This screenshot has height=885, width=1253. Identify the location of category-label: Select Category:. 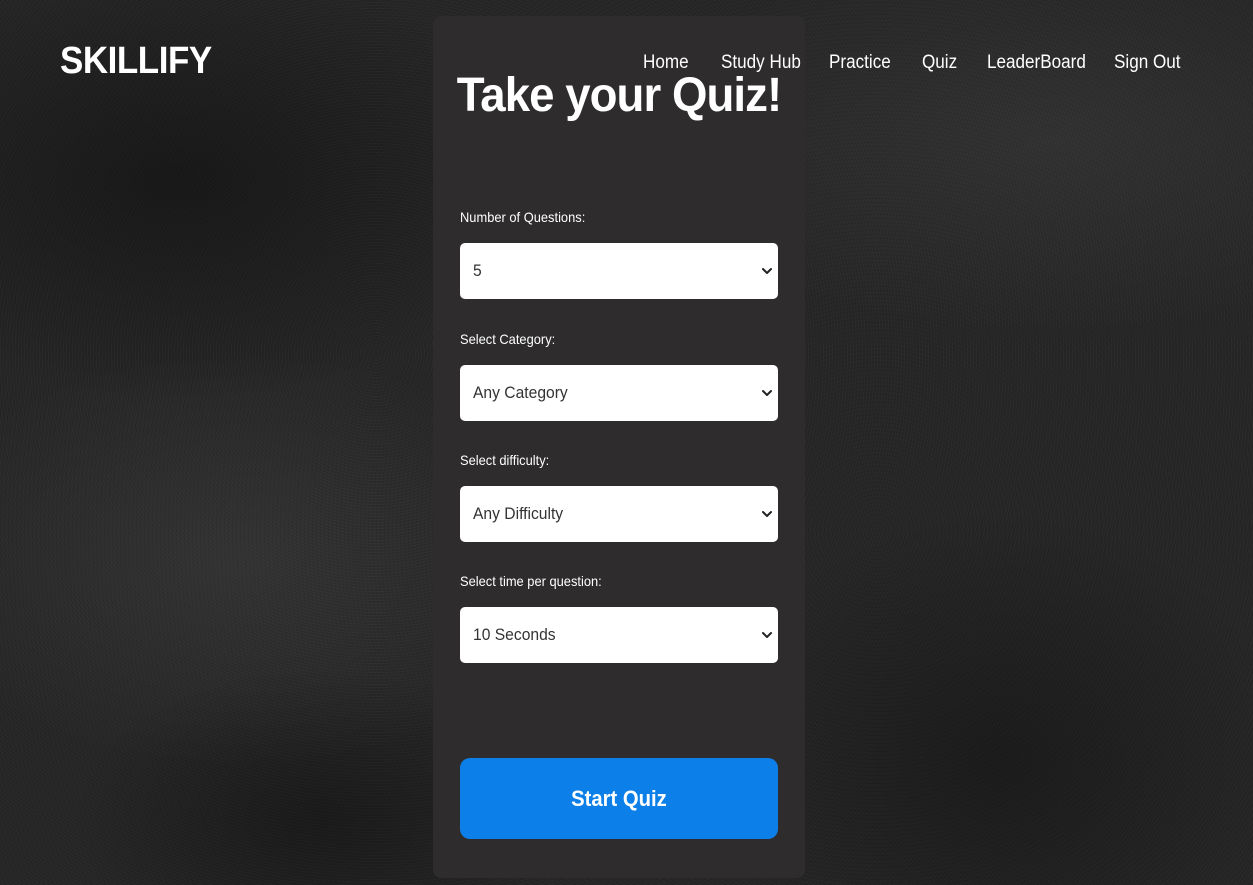
(508, 339).